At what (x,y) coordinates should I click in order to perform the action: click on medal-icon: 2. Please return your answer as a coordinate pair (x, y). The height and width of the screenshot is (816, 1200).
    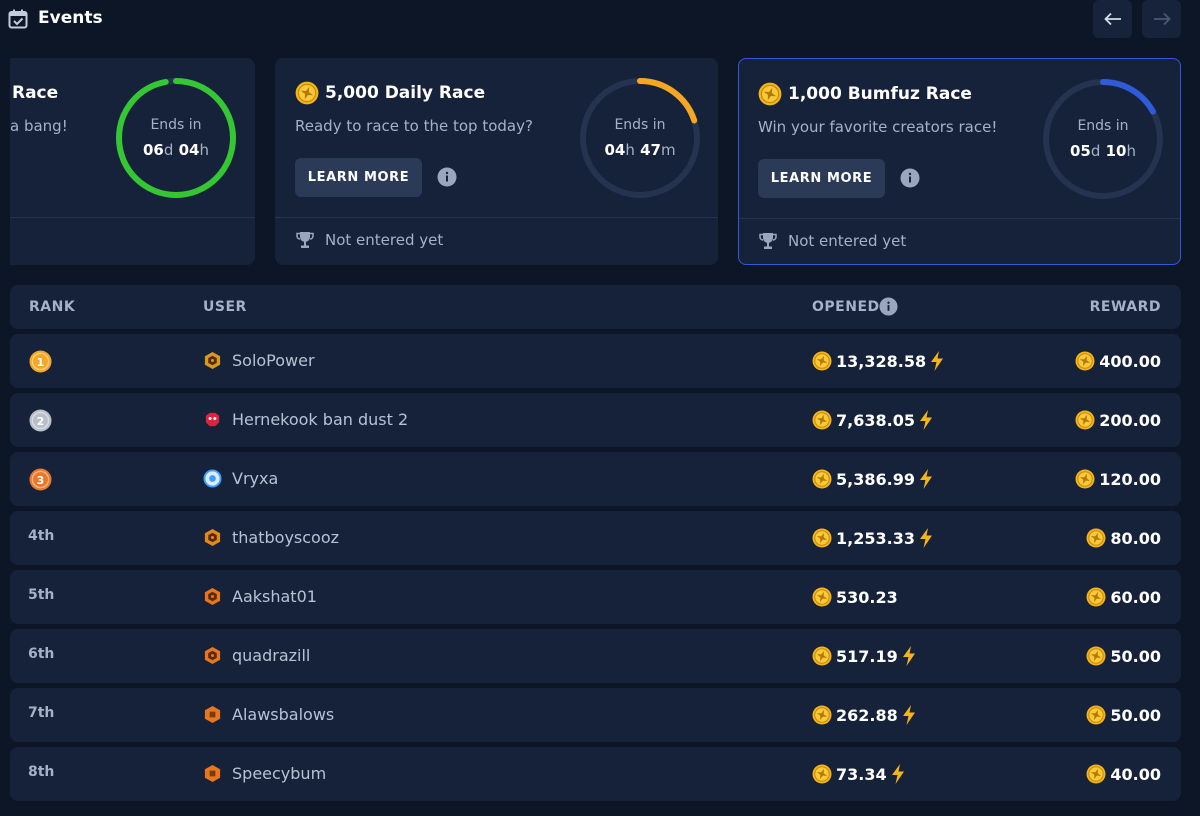
    Looking at the image, I should click on (40, 420).